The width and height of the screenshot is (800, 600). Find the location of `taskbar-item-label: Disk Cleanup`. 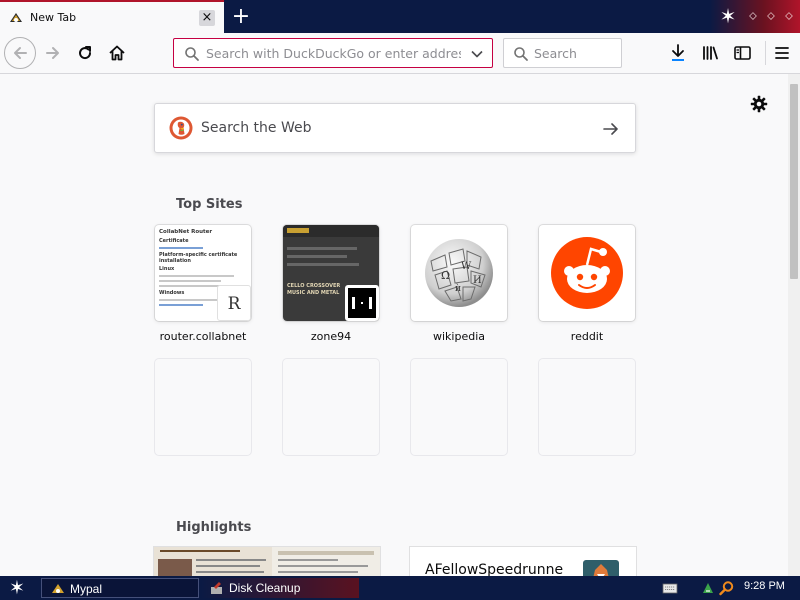

taskbar-item-label: Disk Cleanup is located at coordinates (265, 588).